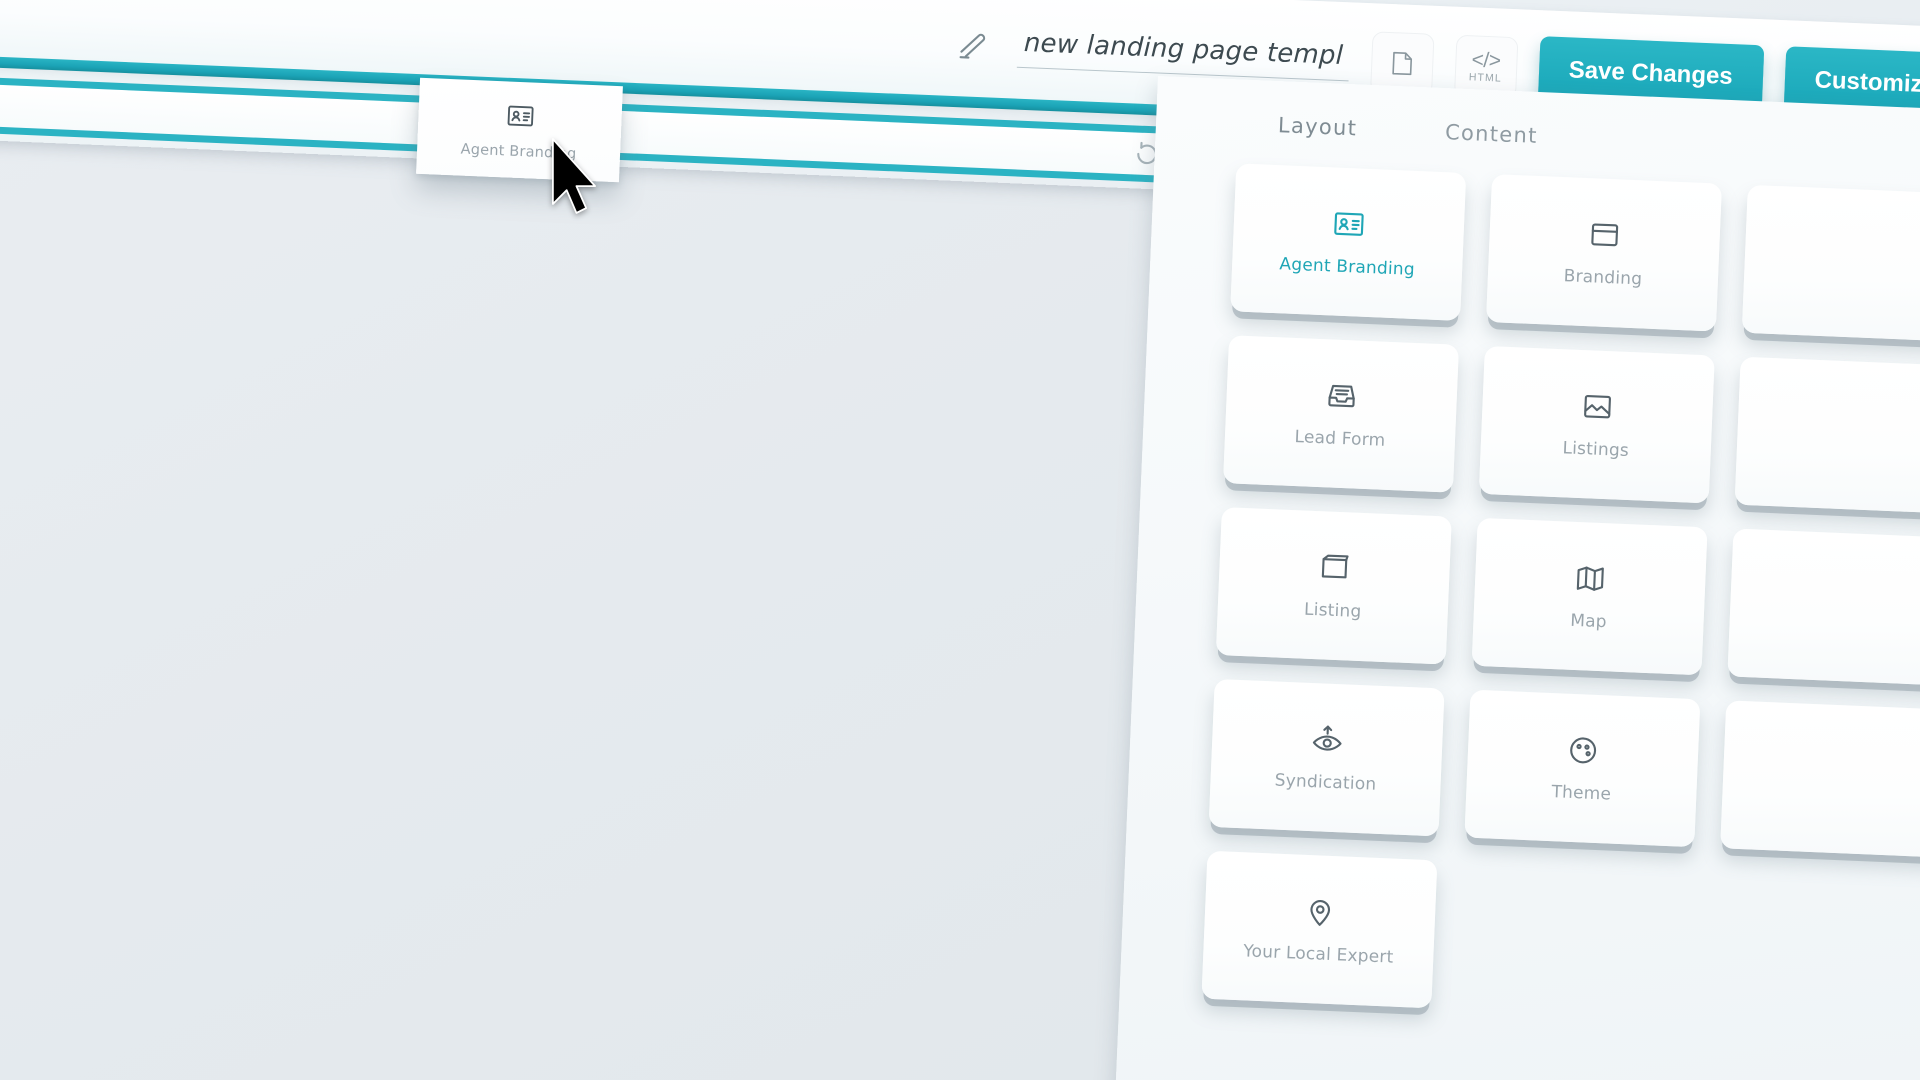 The height and width of the screenshot is (1080, 1920). I want to click on tab-layout: Layout, so click(1317, 126).